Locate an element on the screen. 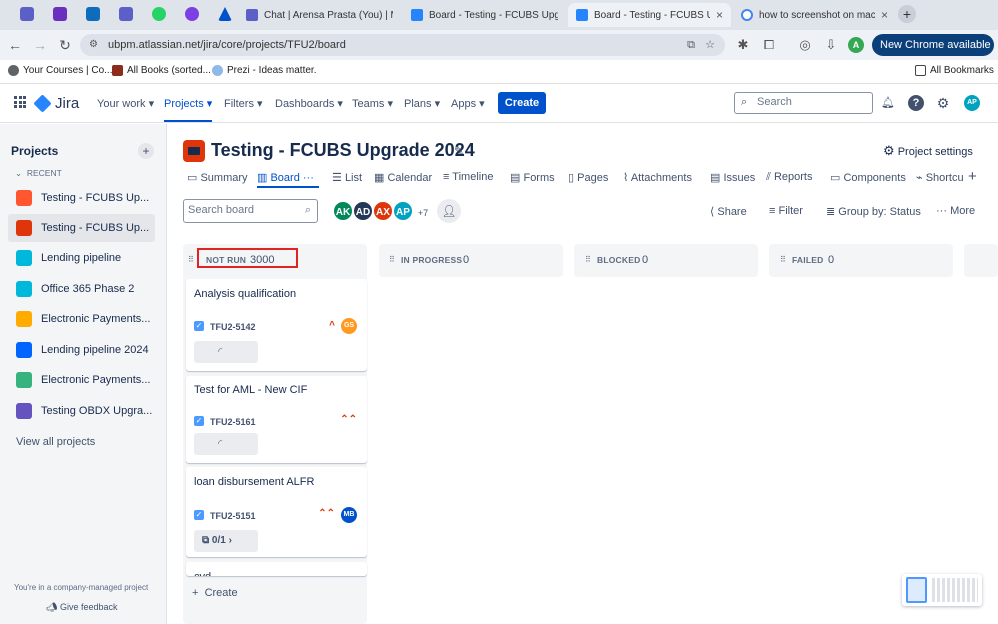  group-by-button: ≣ Group by: Status is located at coordinates (873, 211).